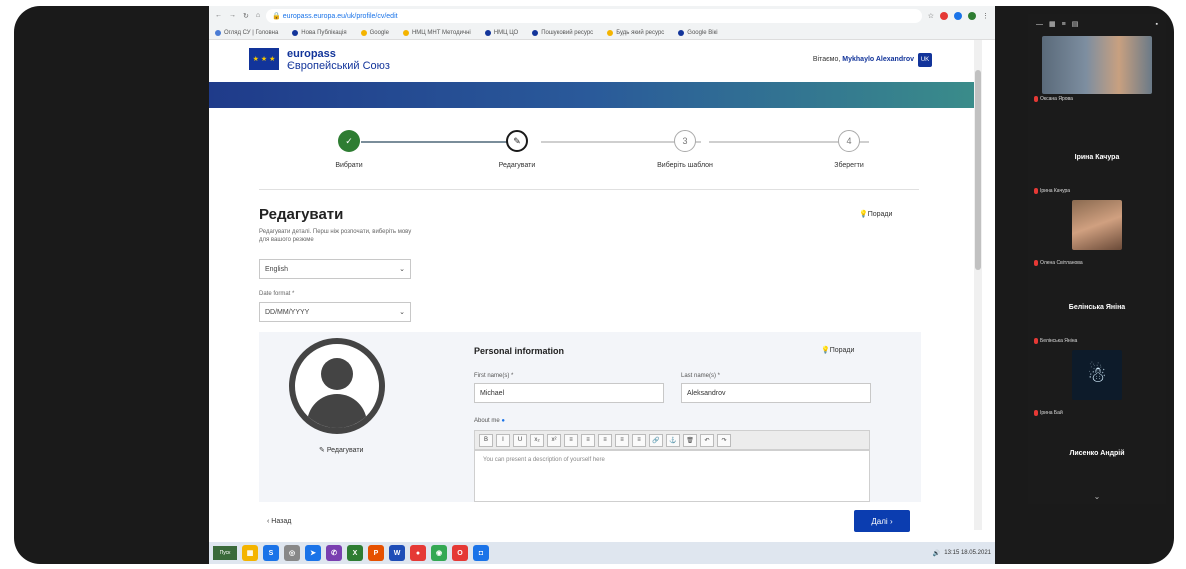  I want to click on home-icon: ⌂, so click(258, 16).